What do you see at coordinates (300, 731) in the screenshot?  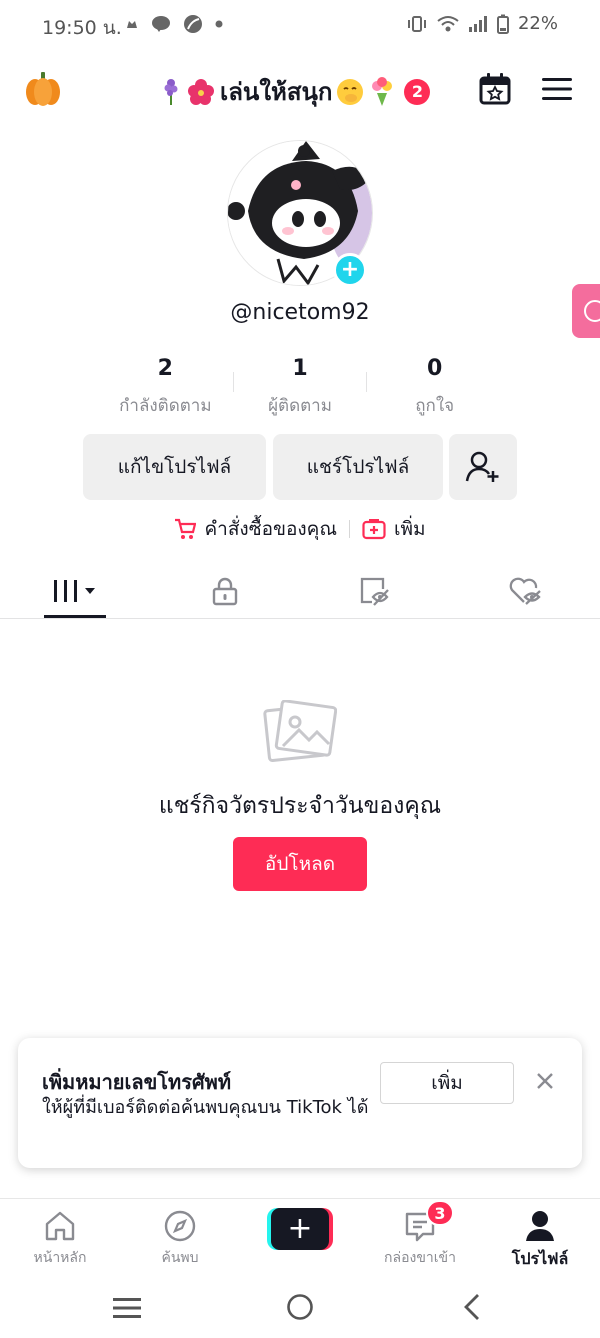 I see `image-placeholder-icon` at bounding box center [300, 731].